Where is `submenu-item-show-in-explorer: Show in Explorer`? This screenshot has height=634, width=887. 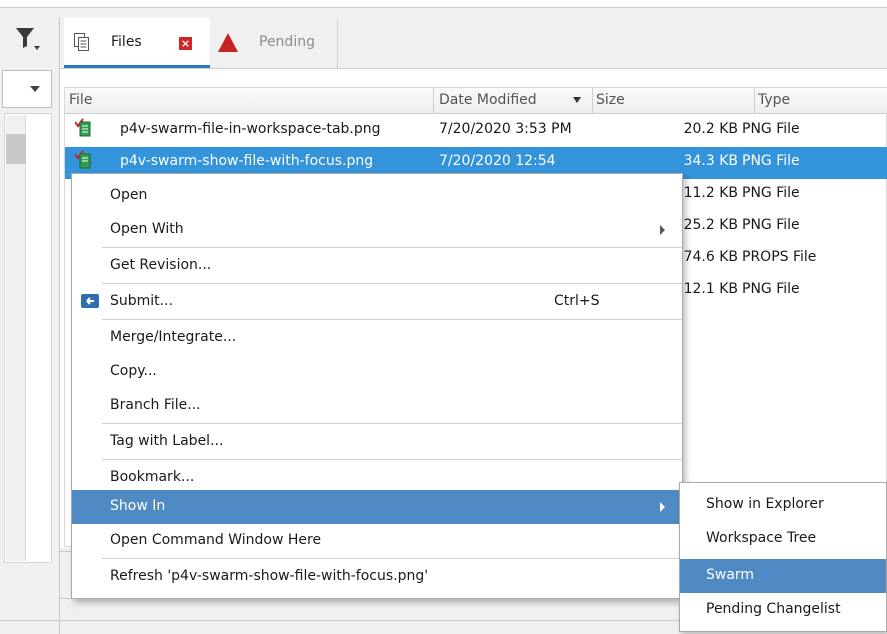
submenu-item-show-in-explorer: Show in Explorer is located at coordinates (783, 505).